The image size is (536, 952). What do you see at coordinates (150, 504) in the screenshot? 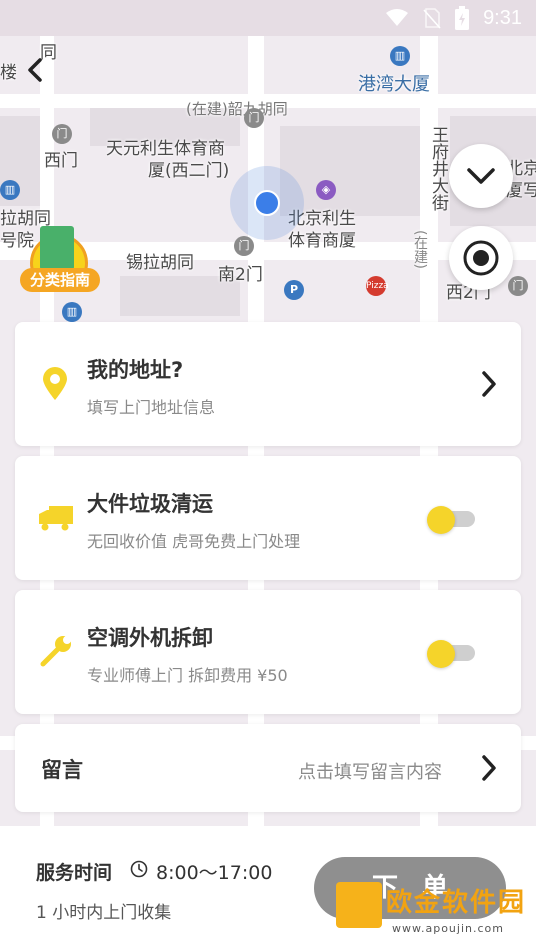
I see `service-title: 大件垃圾清运` at bounding box center [150, 504].